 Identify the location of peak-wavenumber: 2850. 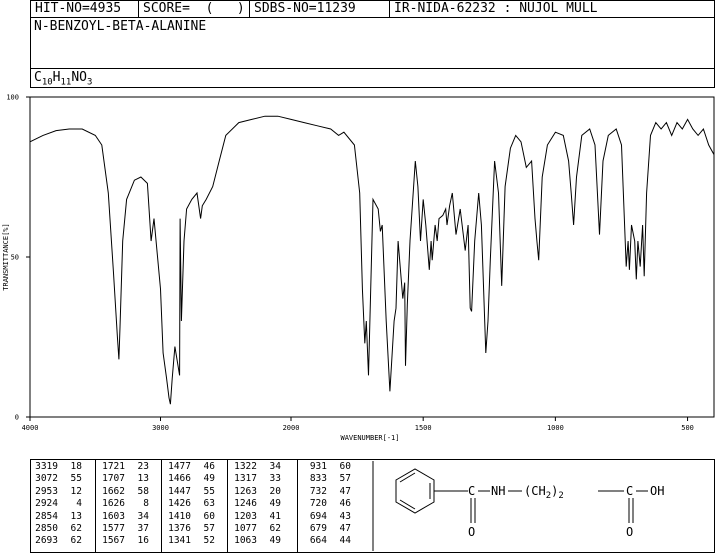
(46, 529).